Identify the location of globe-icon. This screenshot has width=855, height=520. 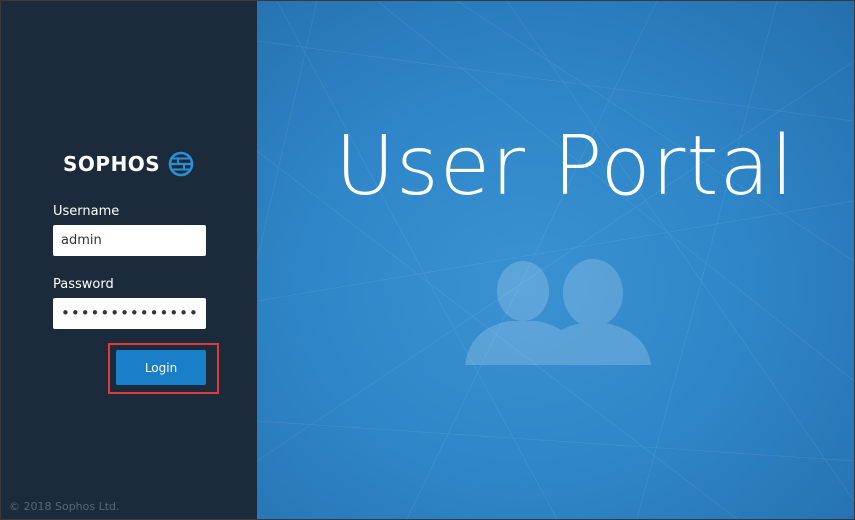
(181, 164).